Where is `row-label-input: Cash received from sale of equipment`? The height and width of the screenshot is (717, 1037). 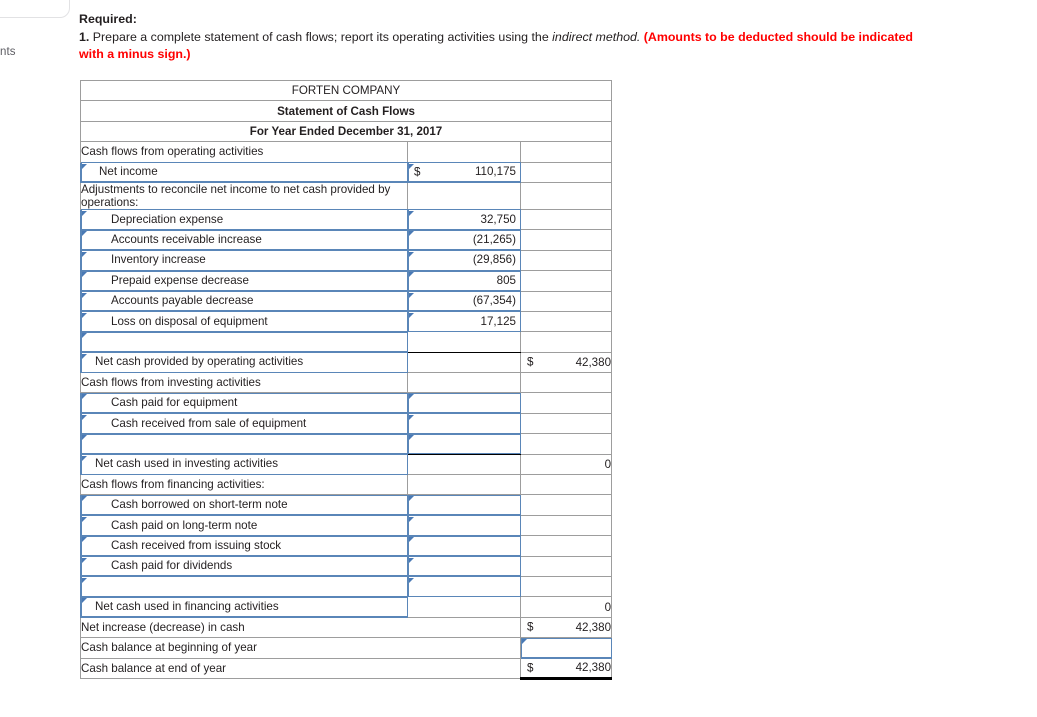 row-label-input: Cash received from sale of equipment is located at coordinates (244, 423).